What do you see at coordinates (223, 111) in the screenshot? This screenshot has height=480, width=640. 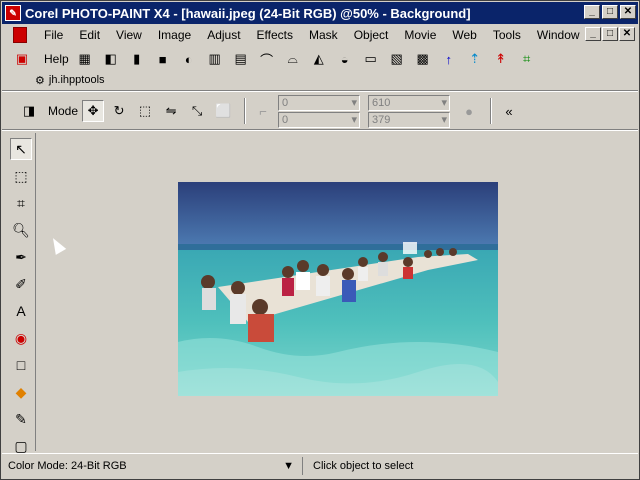 I see `perspective-mode-icon: ⬜` at bounding box center [223, 111].